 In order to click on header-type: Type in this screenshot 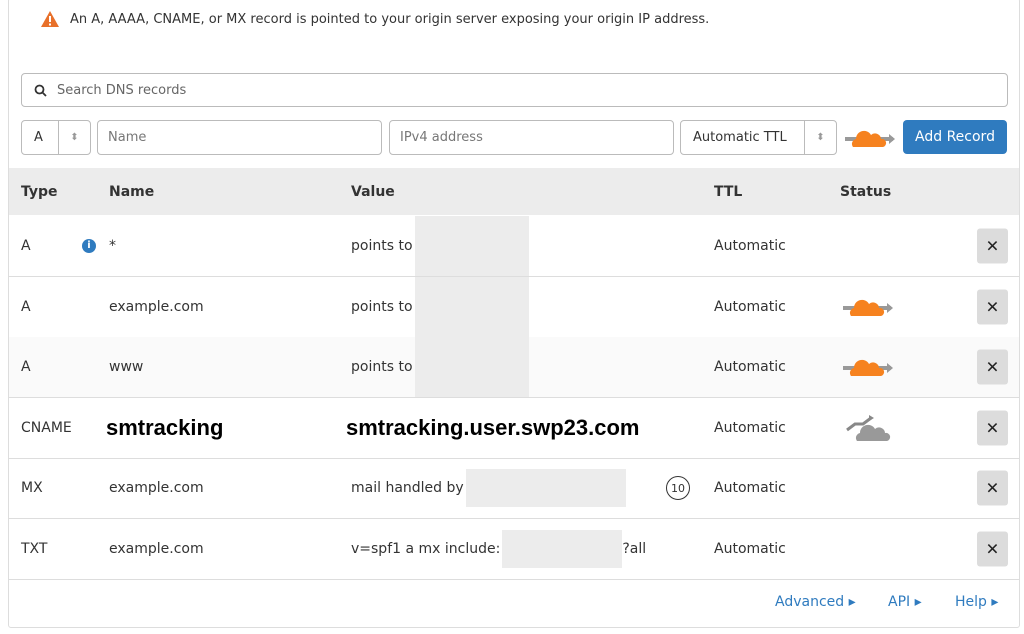, I will do `click(39, 191)`.